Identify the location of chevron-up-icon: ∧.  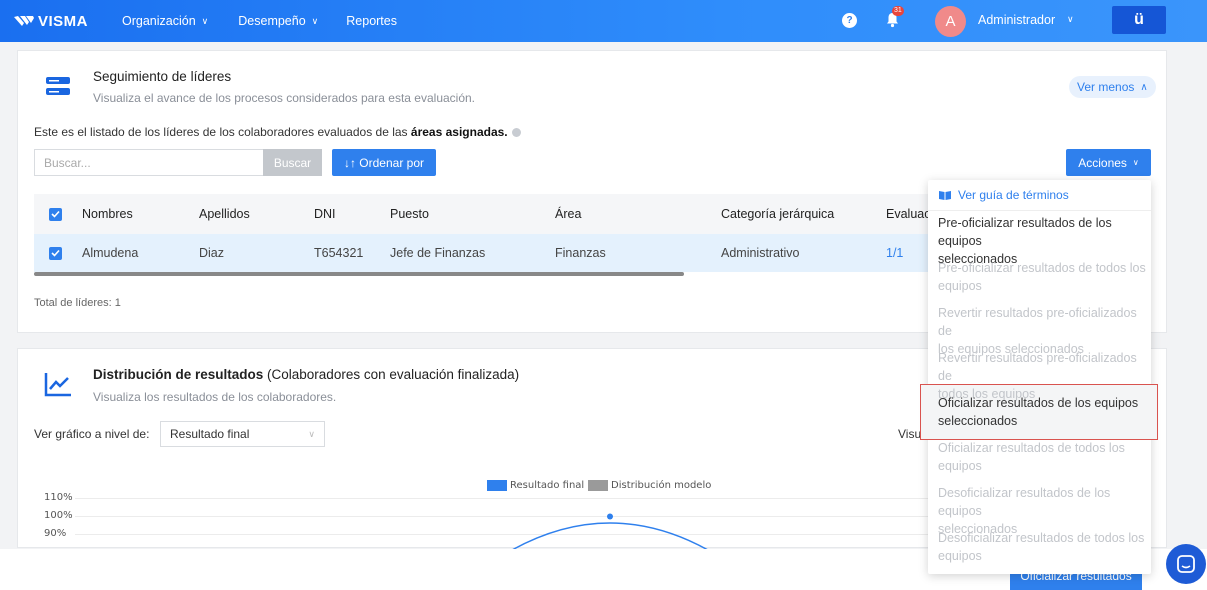
(1144, 87).